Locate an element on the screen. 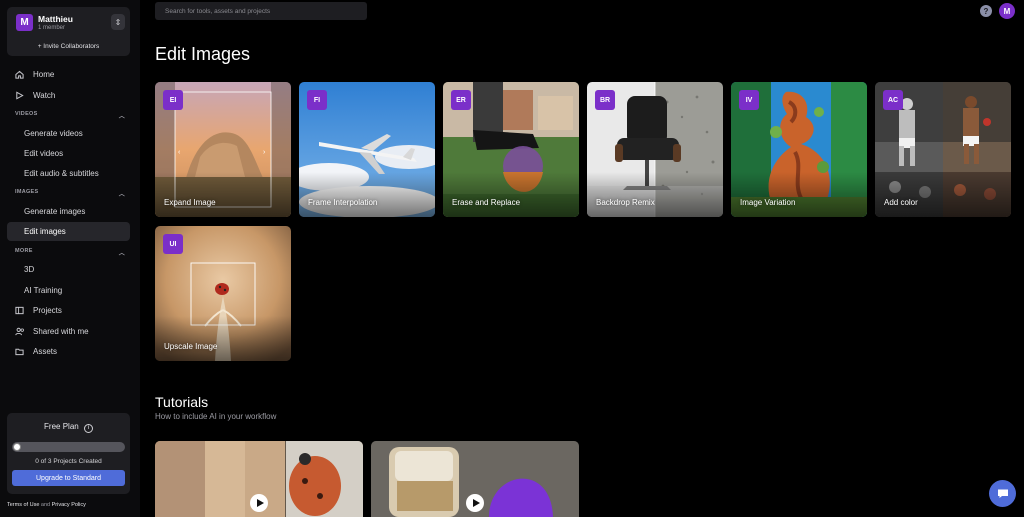 The image size is (1024, 517). chat-icon is located at coordinates (1002, 493).